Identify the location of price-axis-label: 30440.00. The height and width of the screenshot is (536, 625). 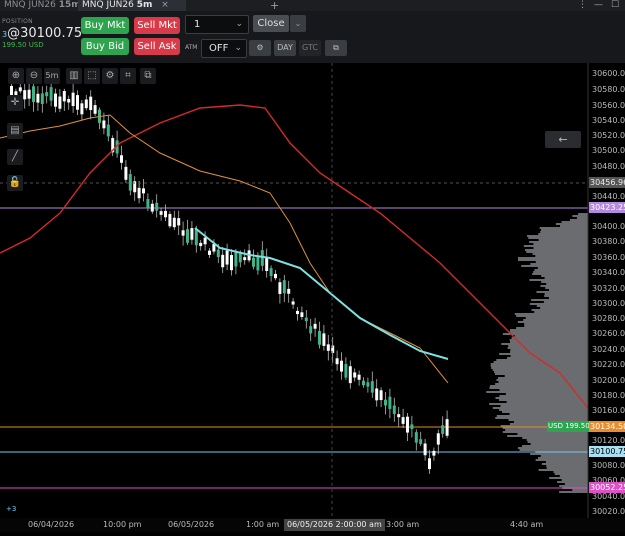
(608, 196).